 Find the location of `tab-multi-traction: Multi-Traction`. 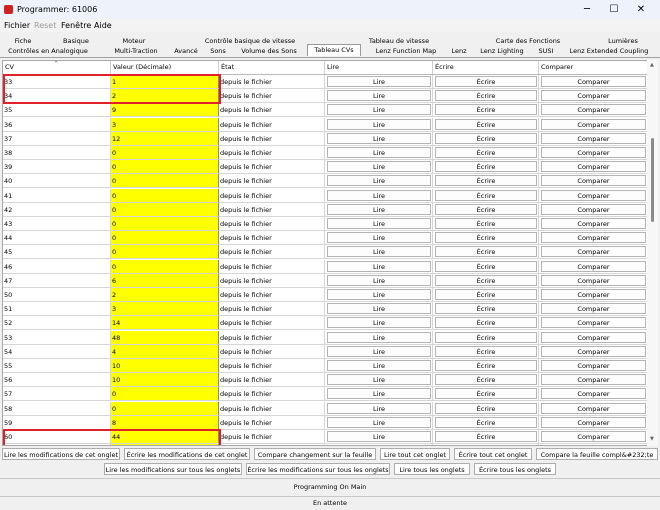

tab-multi-traction: Multi-Traction is located at coordinates (136, 51).